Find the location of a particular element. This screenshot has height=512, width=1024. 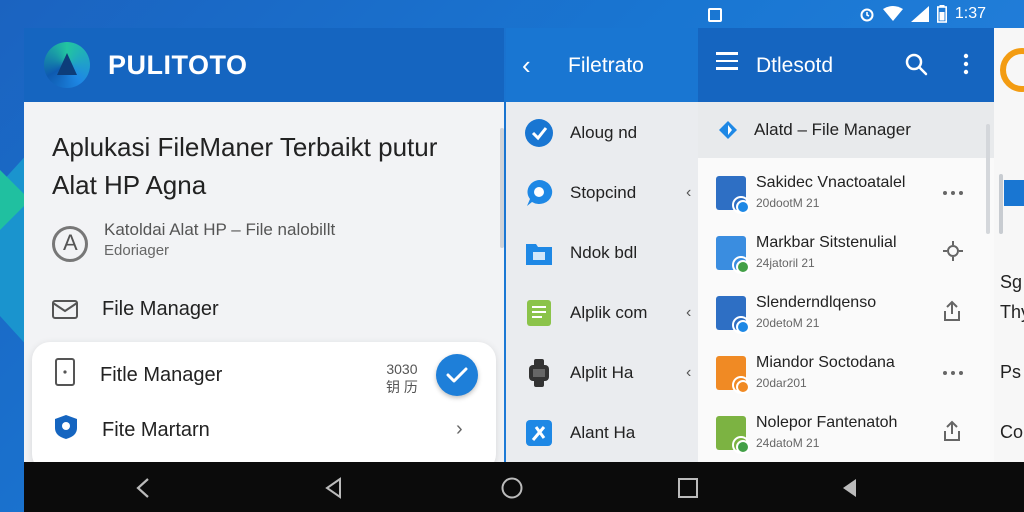

file-row: Sakidec Vnactoatalel 20dootM 21 is located at coordinates (847, 195).